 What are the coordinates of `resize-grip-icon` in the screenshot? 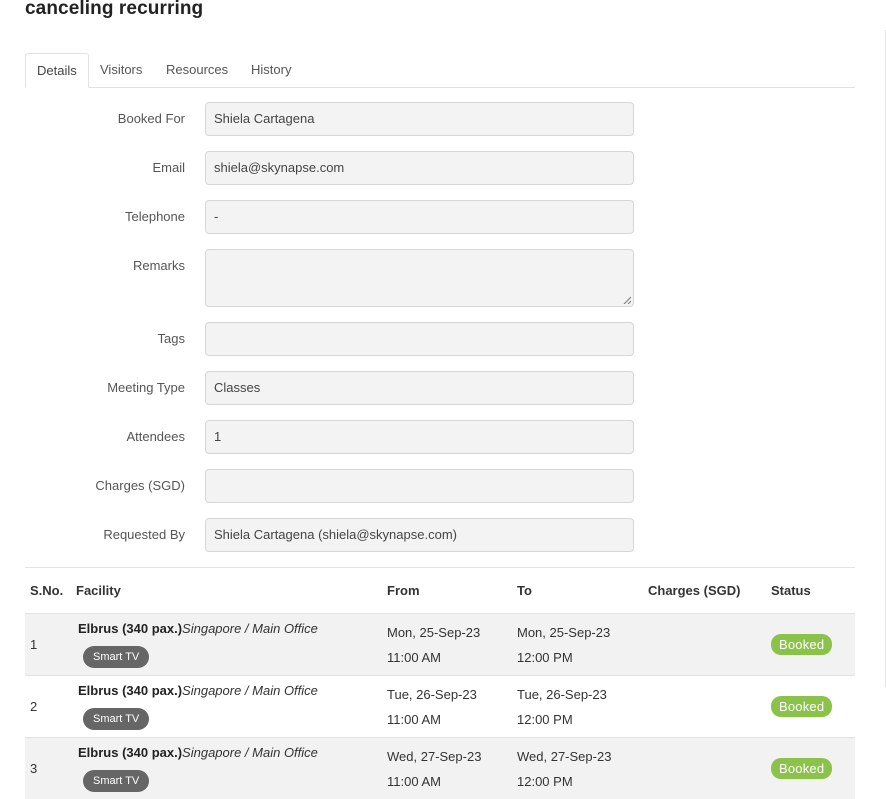 It's located at (627, 300).